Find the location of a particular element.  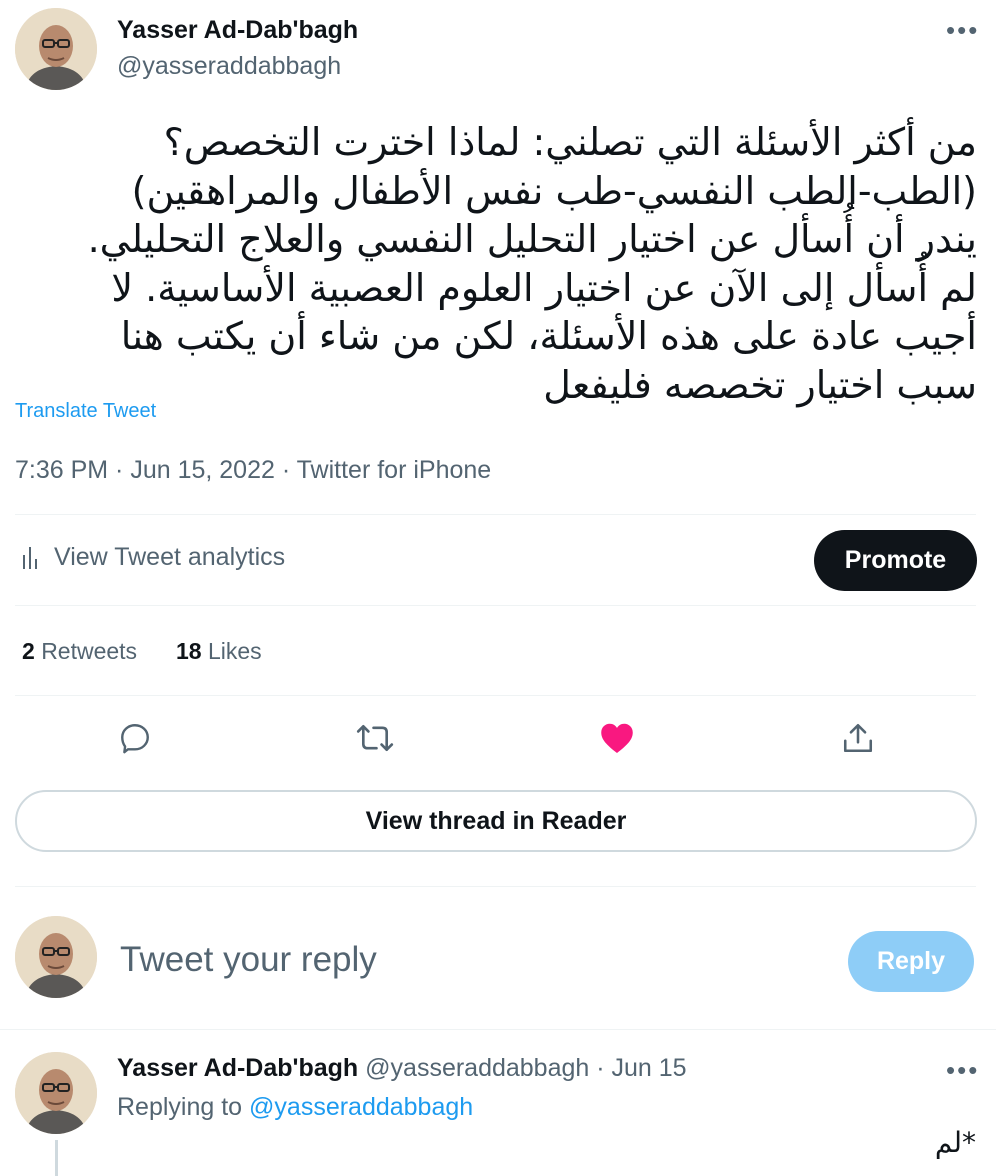

likes-stat: 18 Likes is located at coordinates (219, 651).